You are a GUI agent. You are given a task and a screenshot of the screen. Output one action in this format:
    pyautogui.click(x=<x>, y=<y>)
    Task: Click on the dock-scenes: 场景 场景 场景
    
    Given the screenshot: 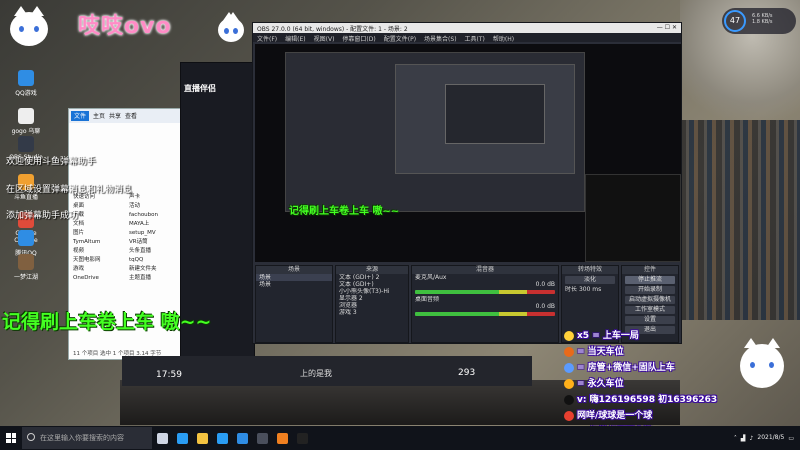 What is the action you would take?
    pyautogui.click(x=294, y=304)
    